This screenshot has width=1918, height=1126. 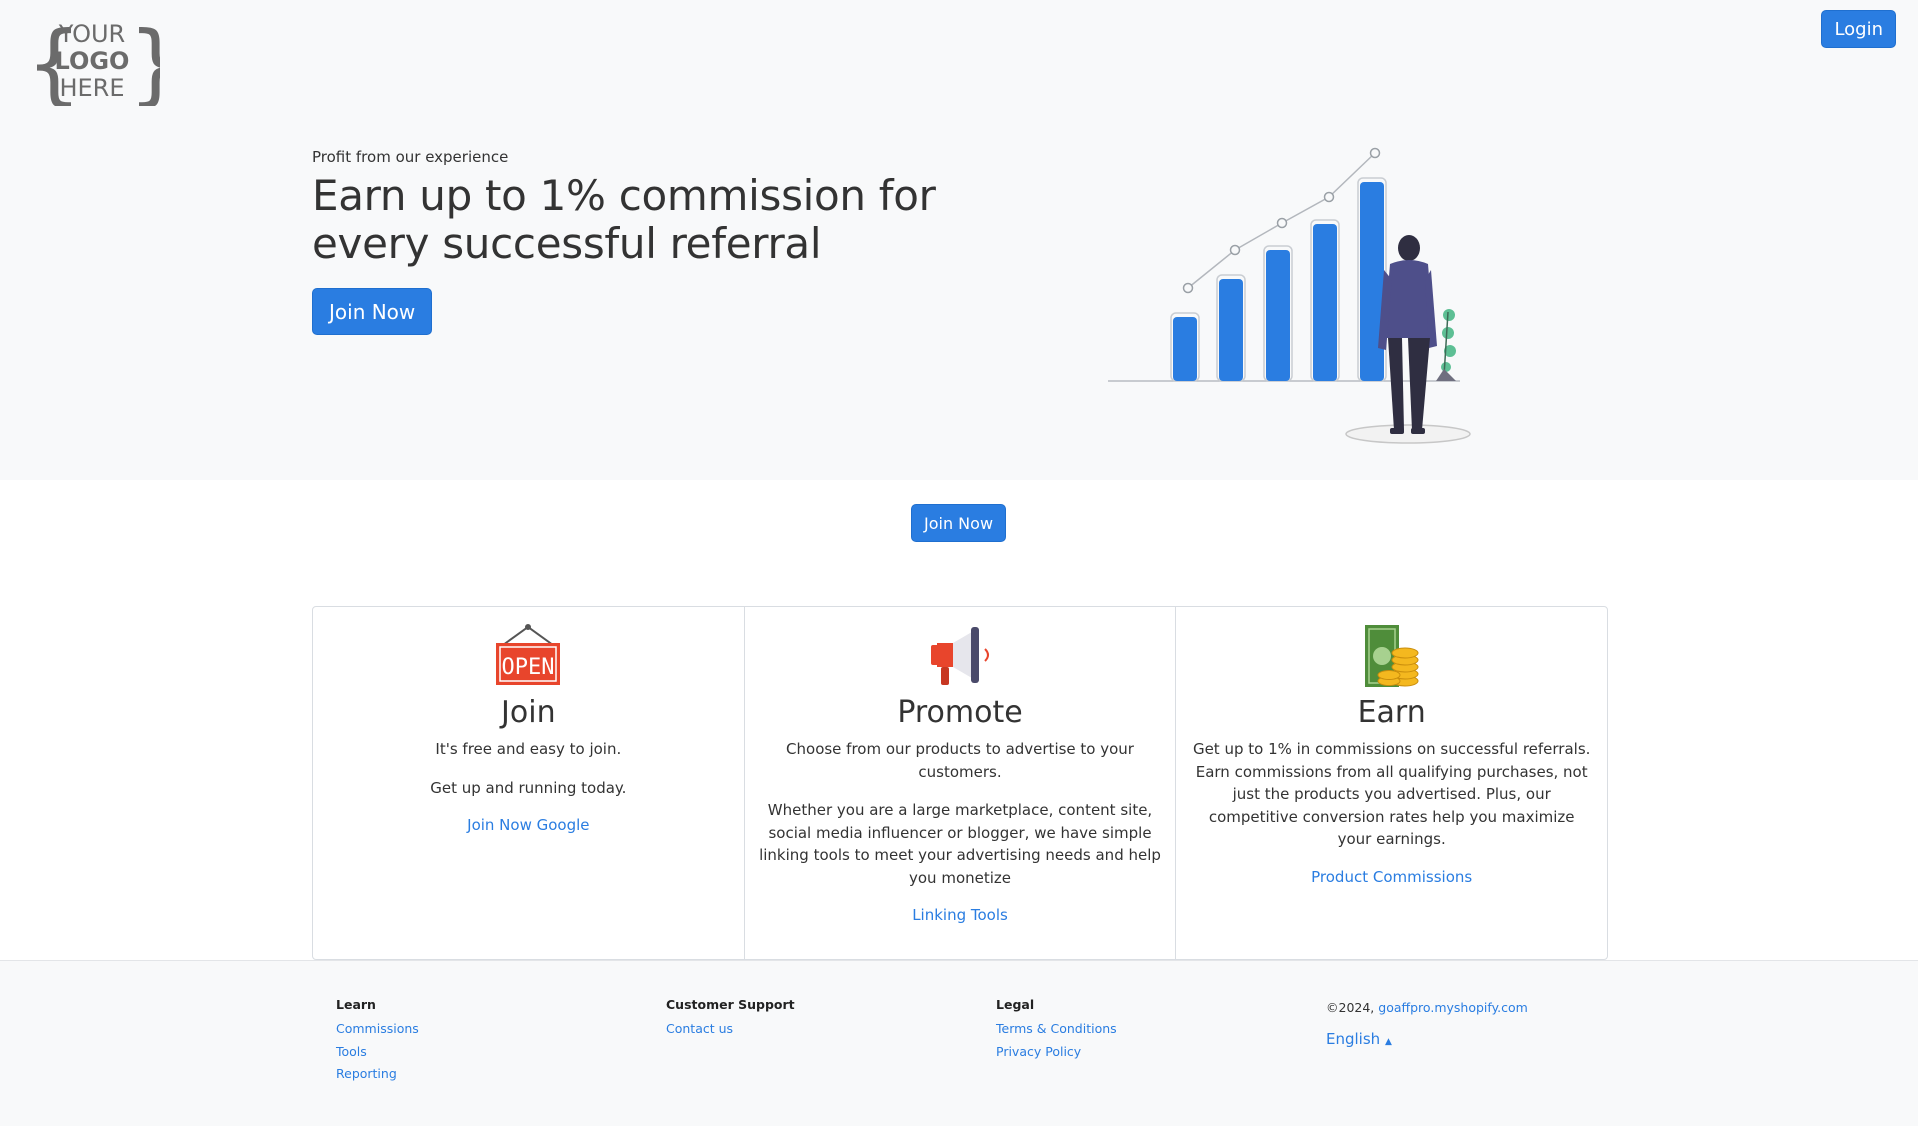 I want to click on logo-image: { } YOUR LOGO HERE, so click(x=92, y=60).